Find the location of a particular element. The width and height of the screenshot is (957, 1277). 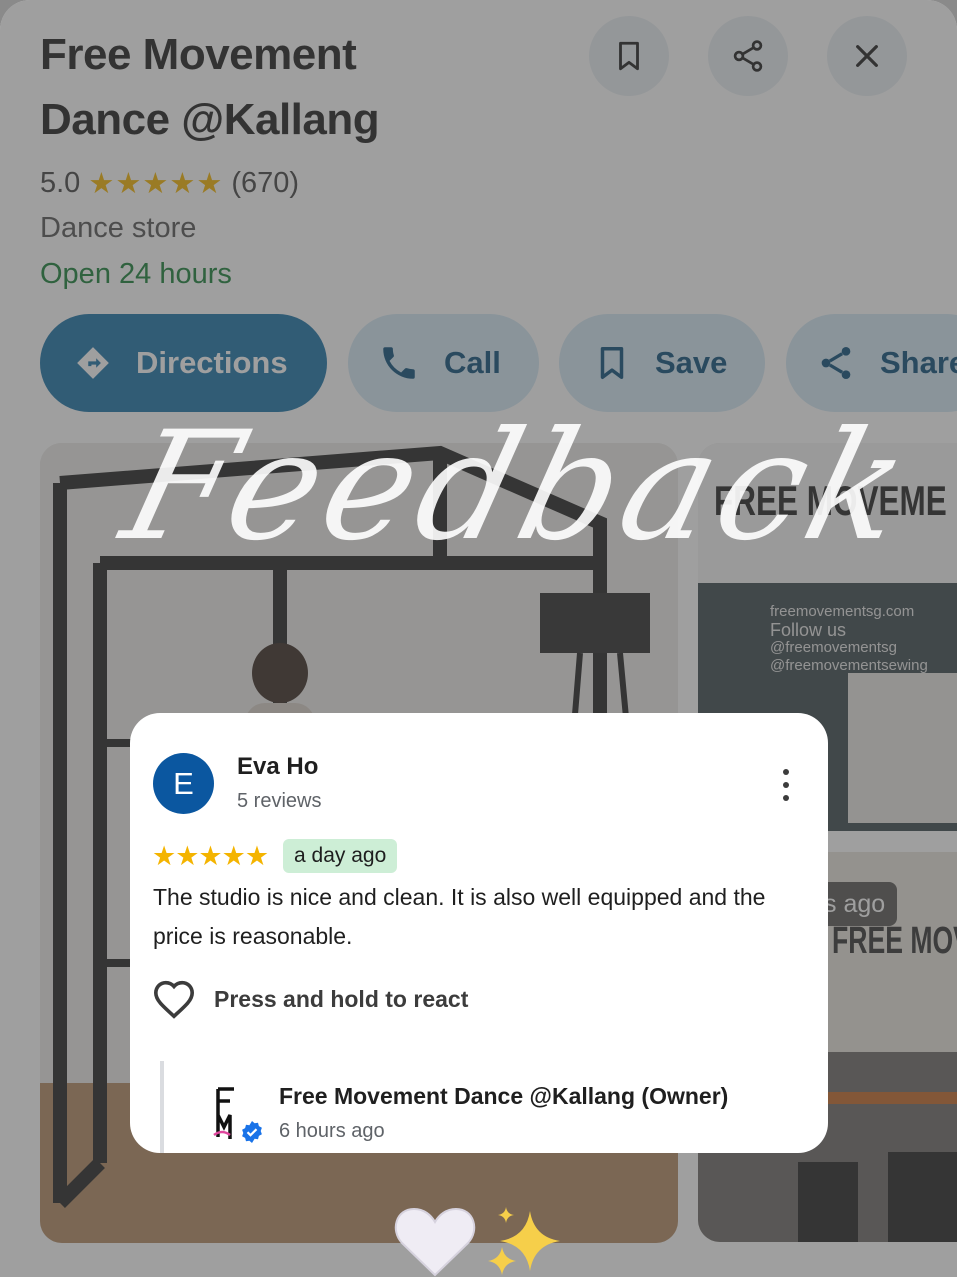

share-action-button: Share is located at coordinates (871, 363).